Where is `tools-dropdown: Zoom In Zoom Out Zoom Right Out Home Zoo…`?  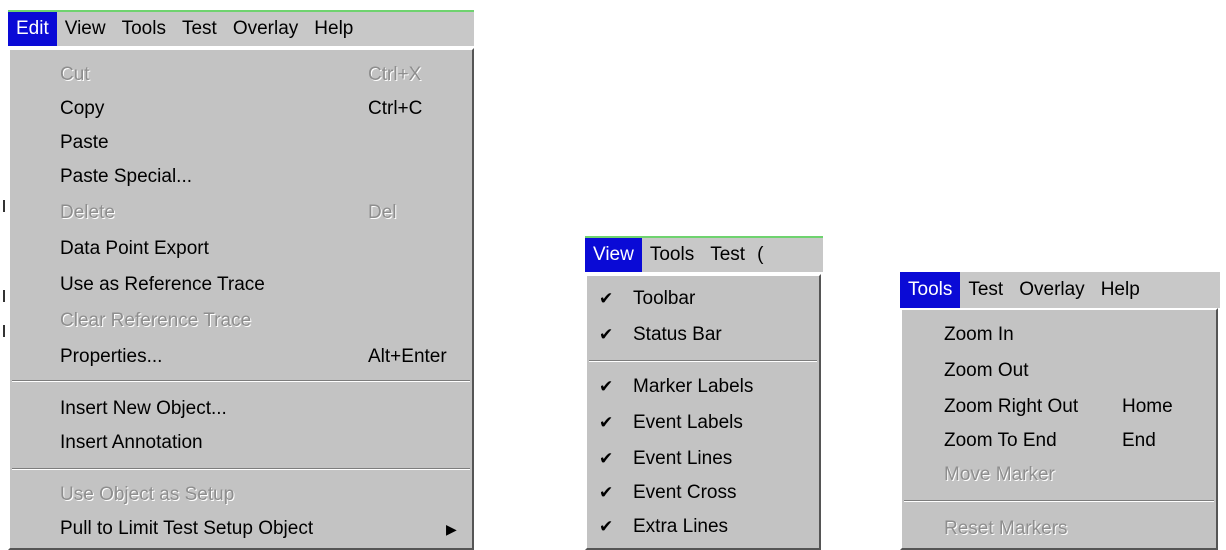 tools-dropdown: Zoom In Zoom Out Zoom Right Out Home Zoo… is located at coordinates (1059, 429).